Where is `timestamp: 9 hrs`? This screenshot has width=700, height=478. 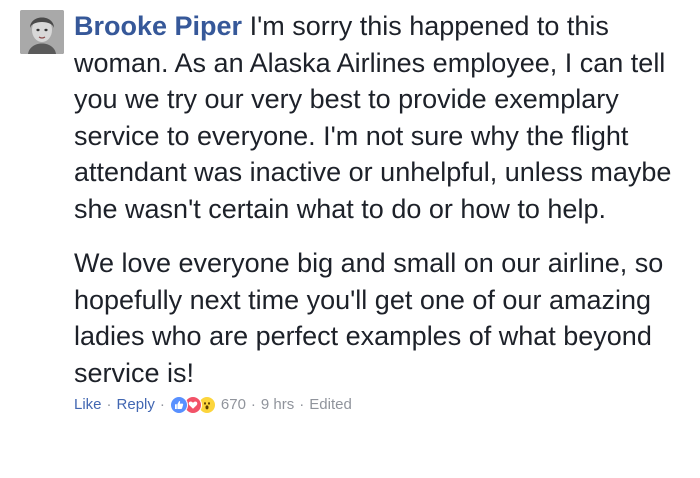 timestamp: 9 hrs is located at coordinates (277, 405).